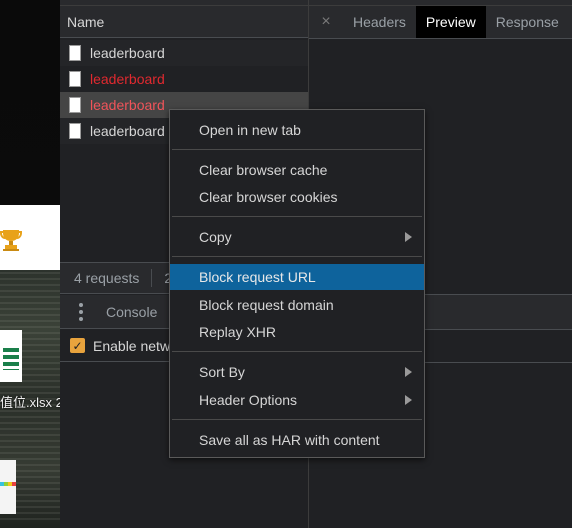  Describe the element at coordinates (11, 359) in the screenshot. I see `spreadsheet-grid` at that location.